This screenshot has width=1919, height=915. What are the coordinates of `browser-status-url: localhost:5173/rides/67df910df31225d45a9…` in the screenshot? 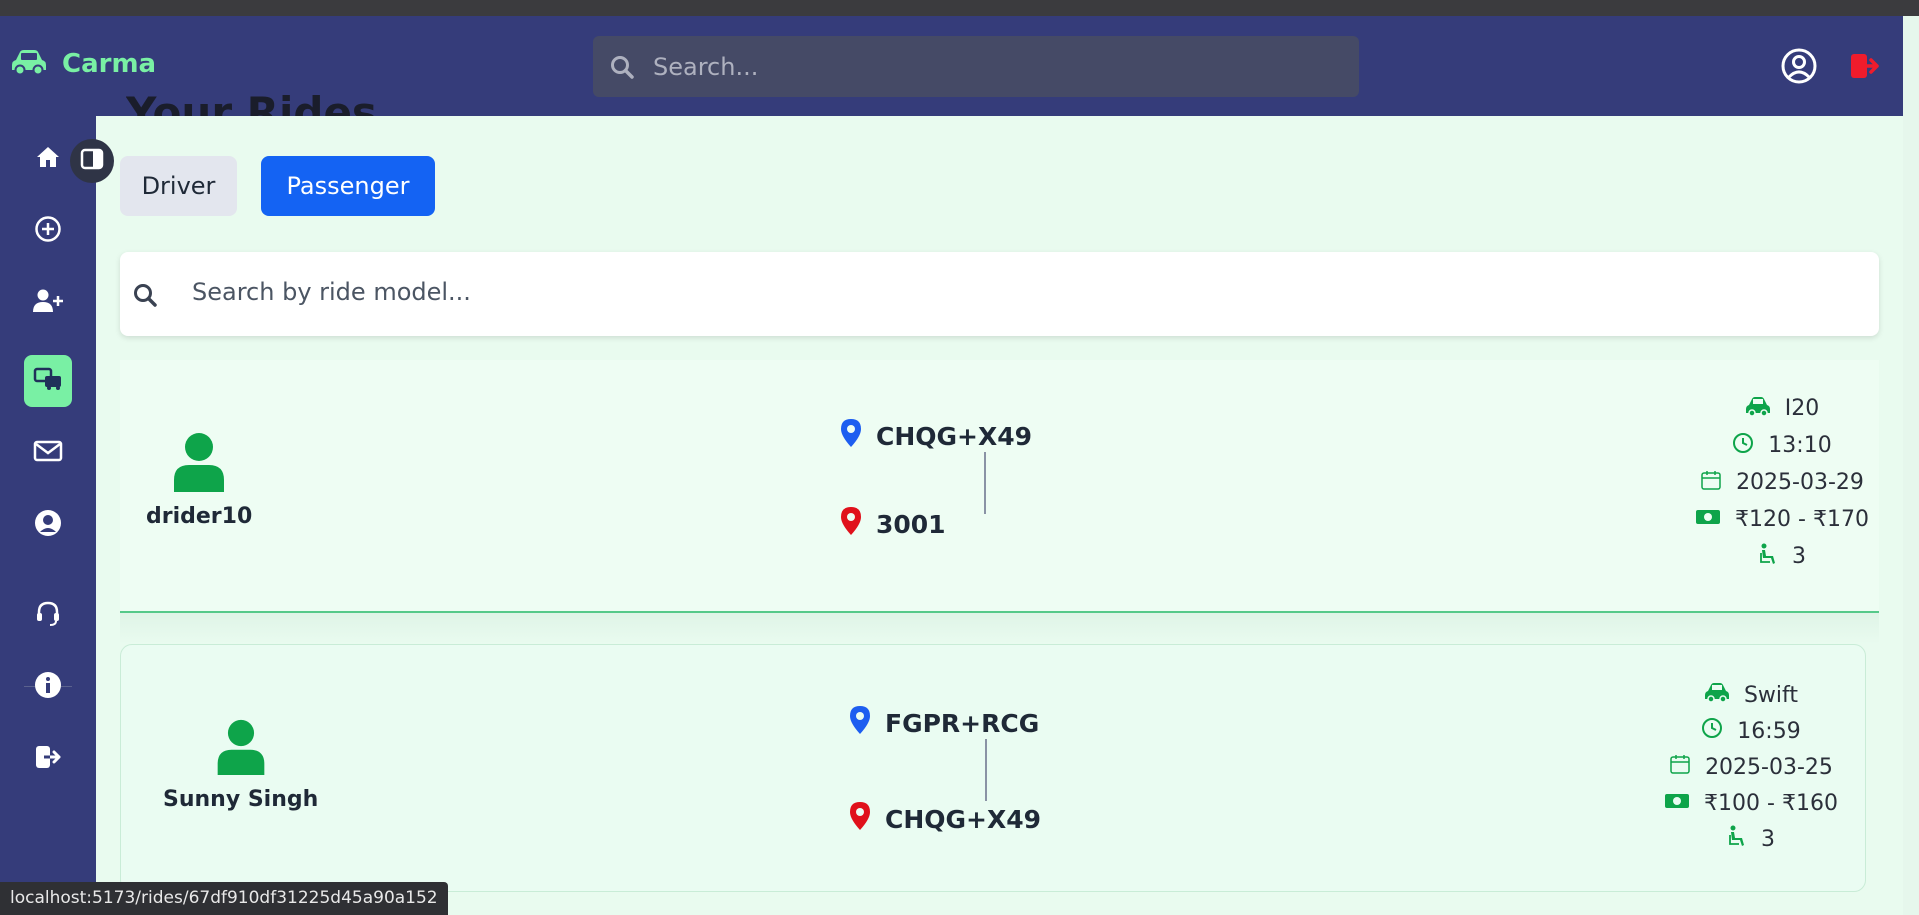 It's located at (224, 898).